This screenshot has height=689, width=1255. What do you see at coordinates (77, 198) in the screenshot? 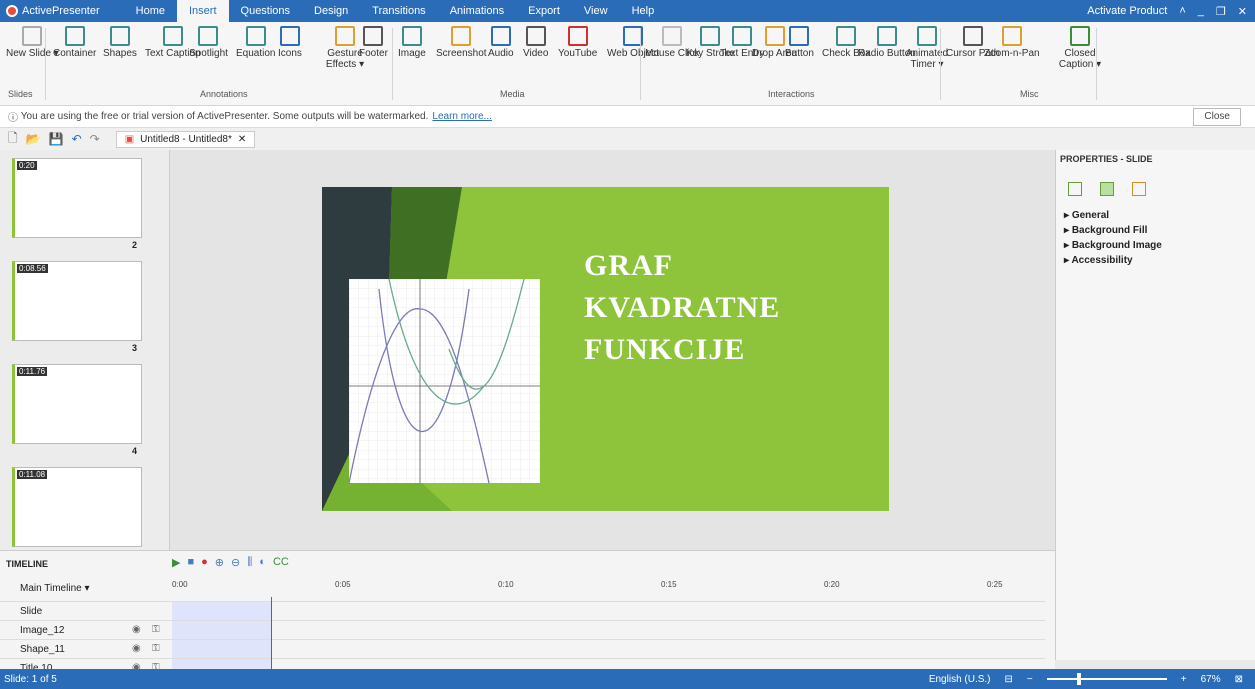
I see `slide-thumbnail: 0:20` at bounding box center [77, 198].